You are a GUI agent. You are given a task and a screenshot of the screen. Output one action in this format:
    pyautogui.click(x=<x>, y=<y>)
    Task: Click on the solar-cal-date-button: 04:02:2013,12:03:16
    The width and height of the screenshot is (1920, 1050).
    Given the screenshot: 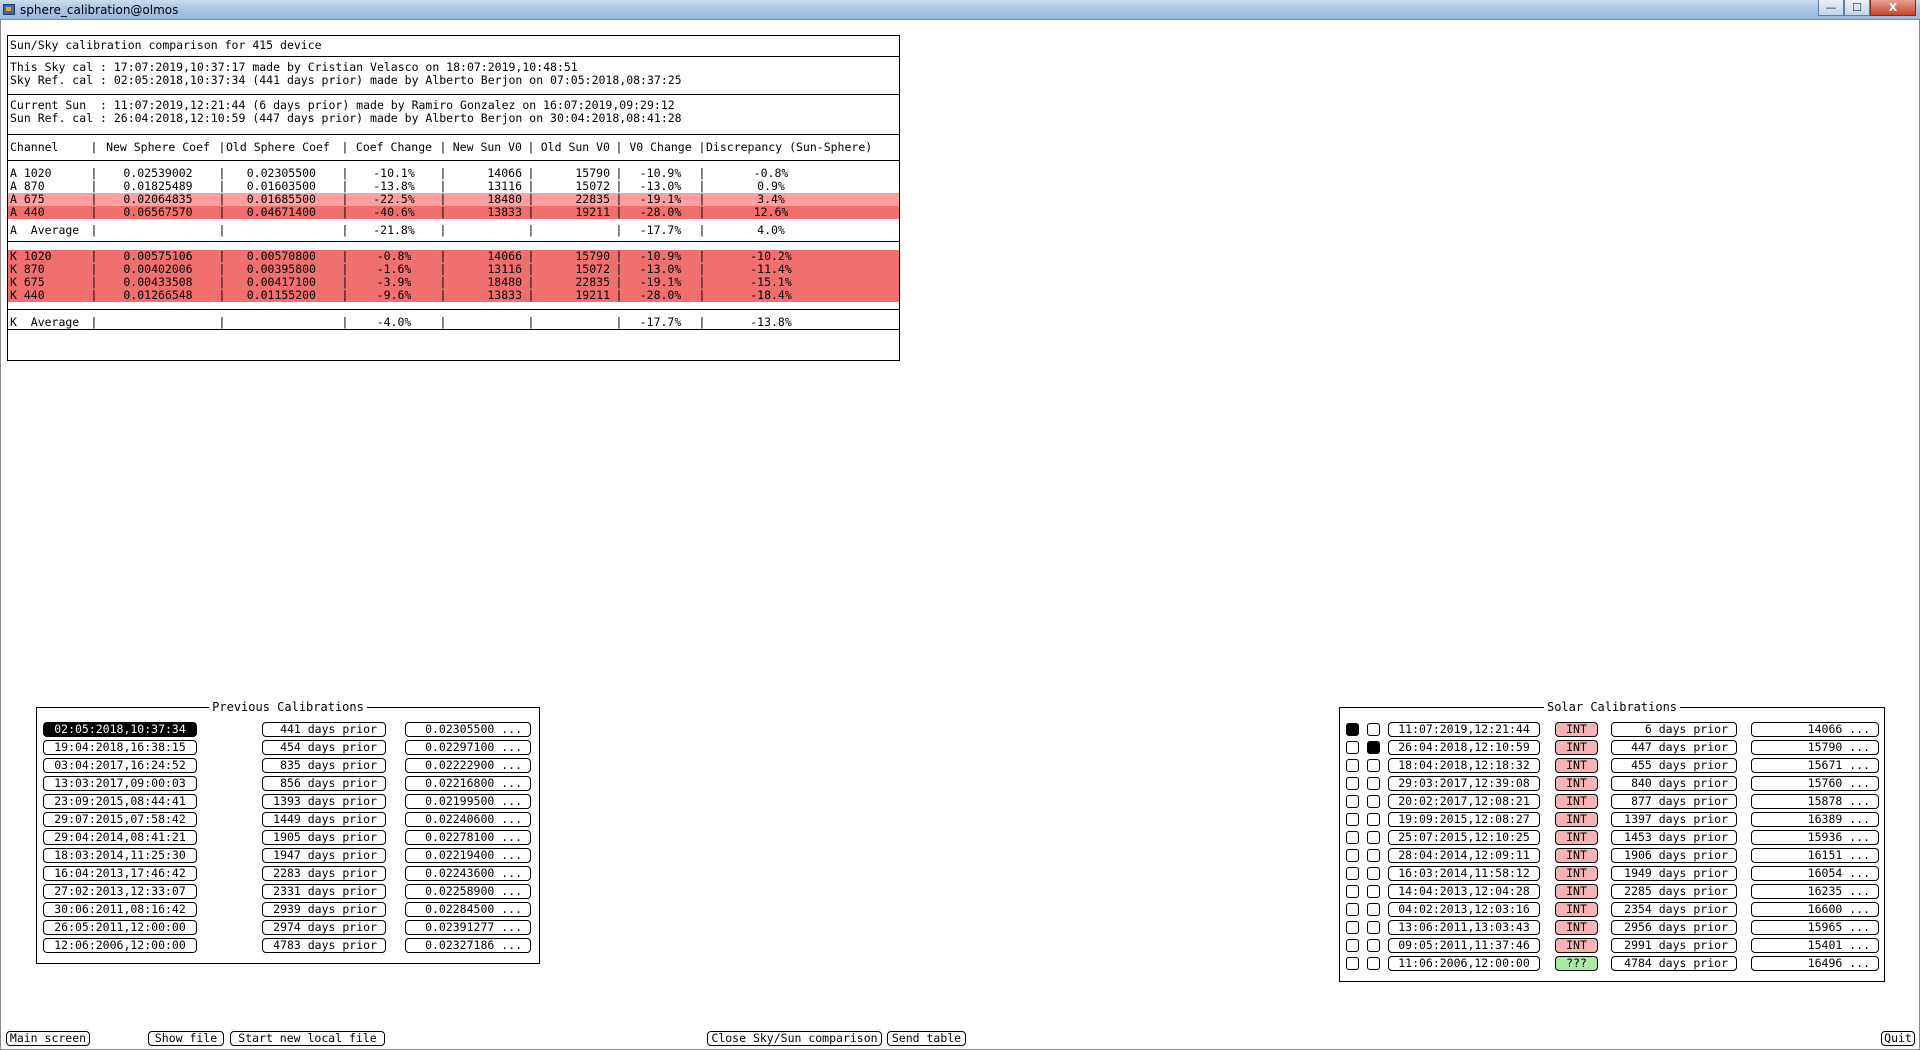 What is the action you would take?
    pyautogui.click(x=1464, y=909)
    